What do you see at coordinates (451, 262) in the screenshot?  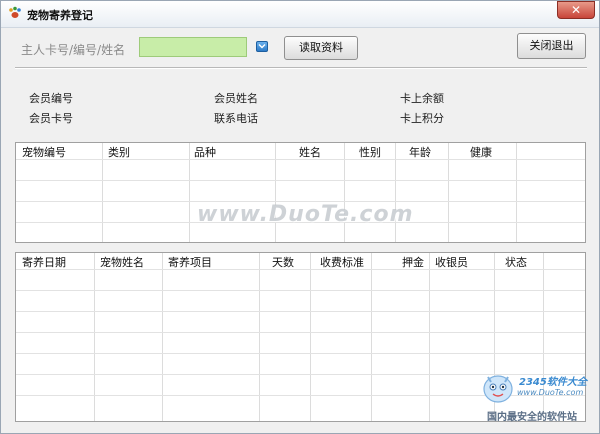 I see `boarding-col-cashier: 收银员` at bounding box center [451, 262].